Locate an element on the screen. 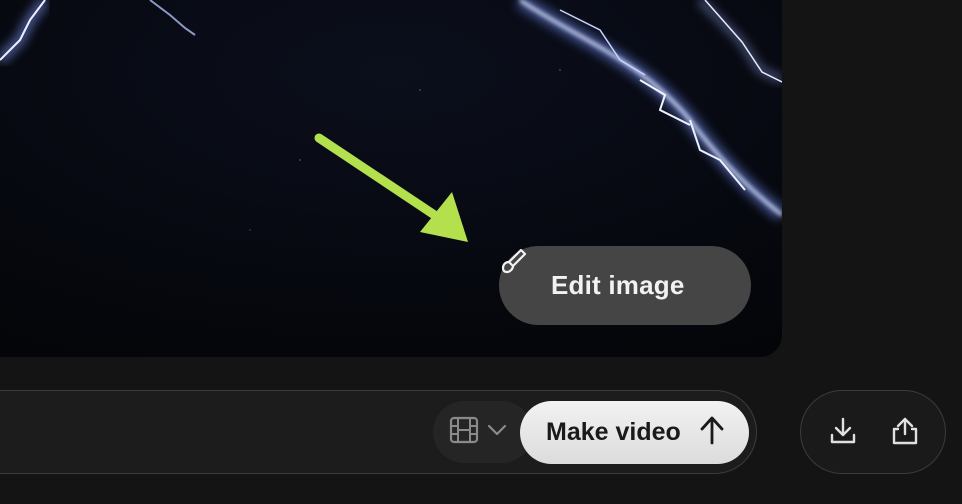  share-button is located at coordinates (905, 433).